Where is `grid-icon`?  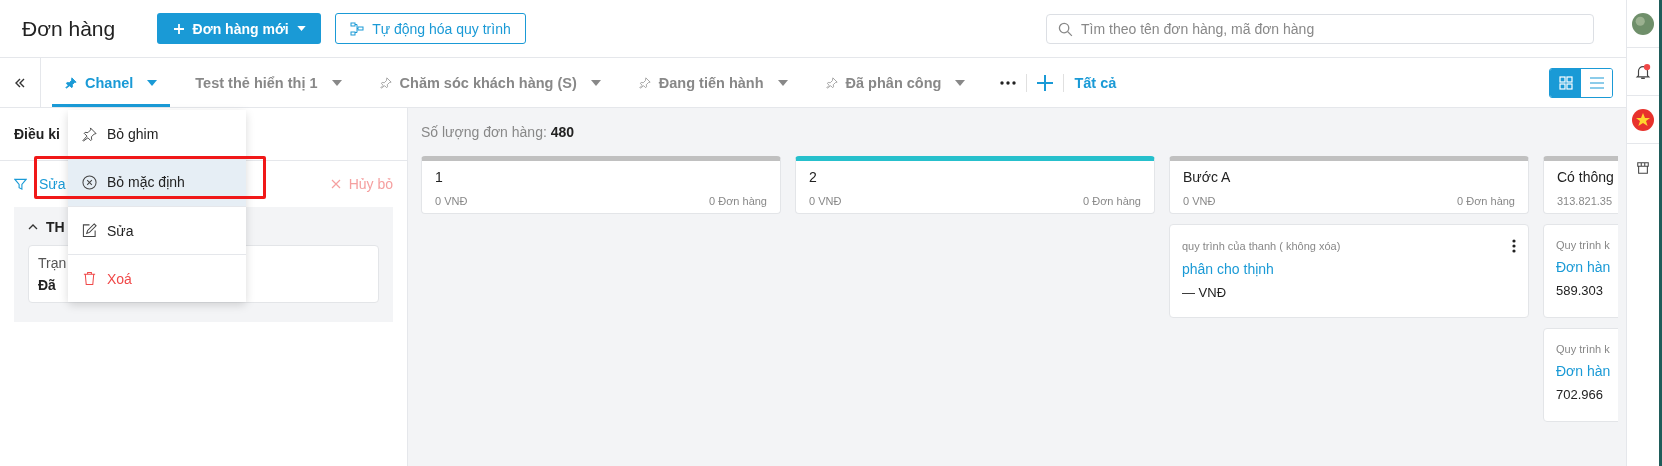
grid-icon is located at coordinates (1565, 82).